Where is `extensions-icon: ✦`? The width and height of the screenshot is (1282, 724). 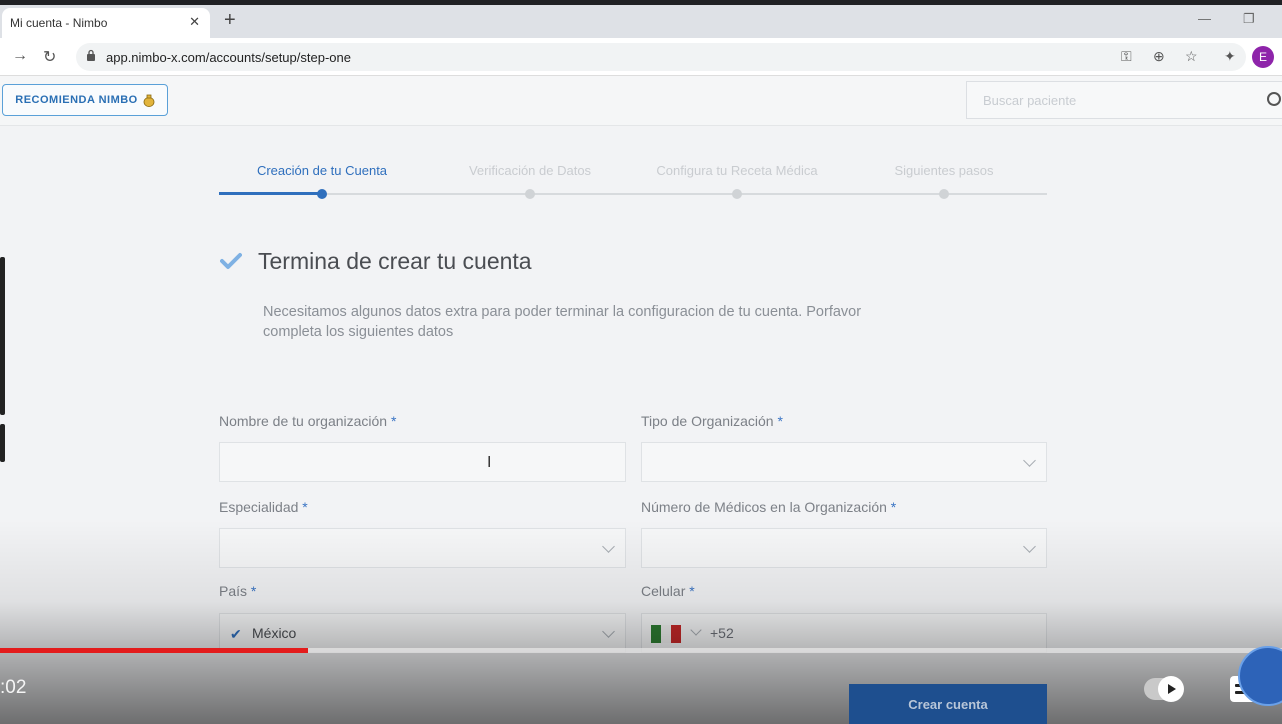 extensions-icon: ✦ is located at coordinates (1230, 56).